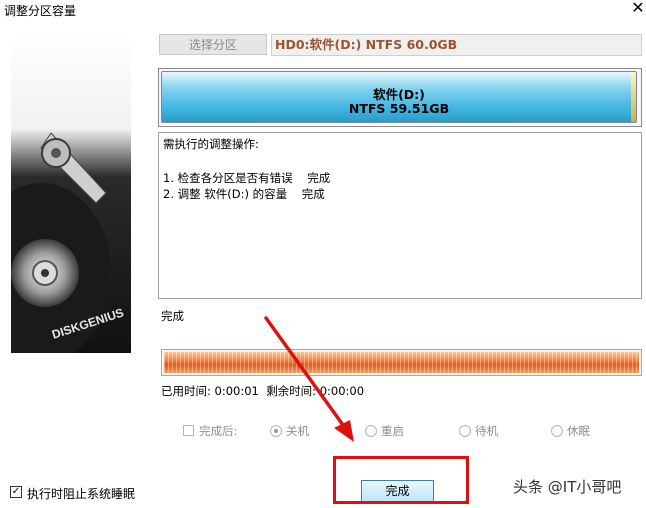  I want to click on radio-restart-label: 重启, so click(392, 431).